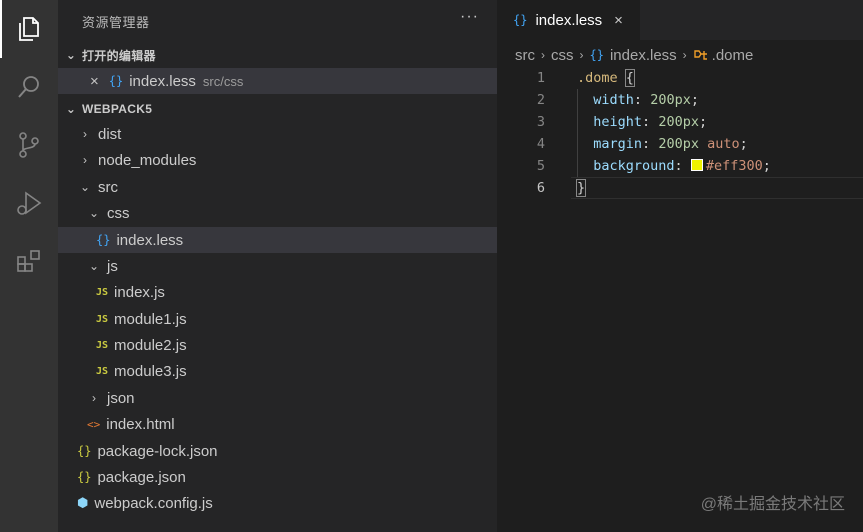  Describe the element at coordinates (680, 20) in the screenshot. I see `tab-bar: {} index.less ×` at that location.